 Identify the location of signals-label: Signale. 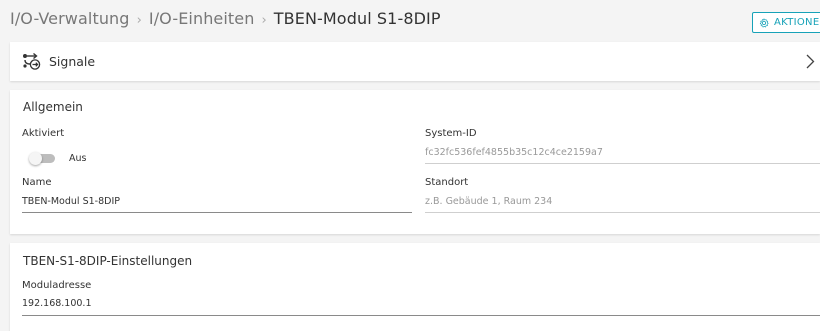
(72, 61).